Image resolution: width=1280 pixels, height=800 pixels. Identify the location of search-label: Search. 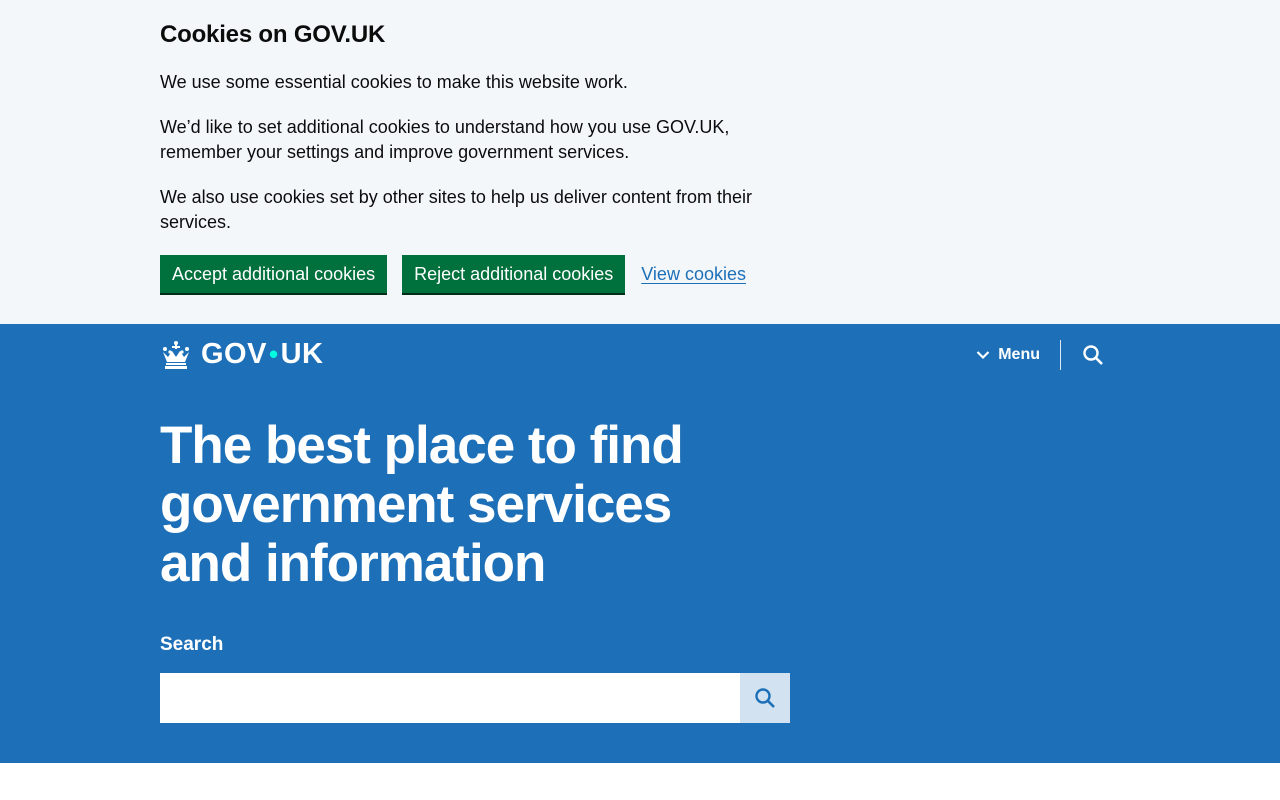
(192, 644).